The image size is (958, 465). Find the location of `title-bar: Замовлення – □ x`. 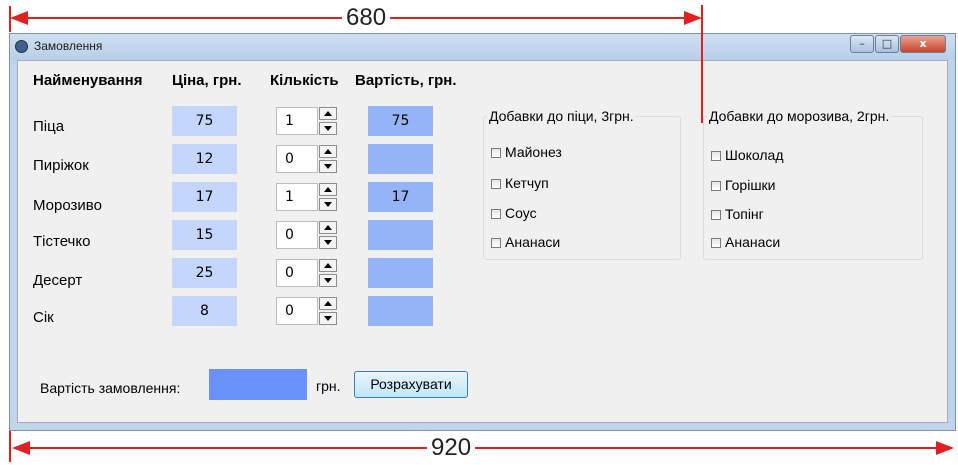

title-bar: Замовлення – □ x is located at coordinates (482, 47).